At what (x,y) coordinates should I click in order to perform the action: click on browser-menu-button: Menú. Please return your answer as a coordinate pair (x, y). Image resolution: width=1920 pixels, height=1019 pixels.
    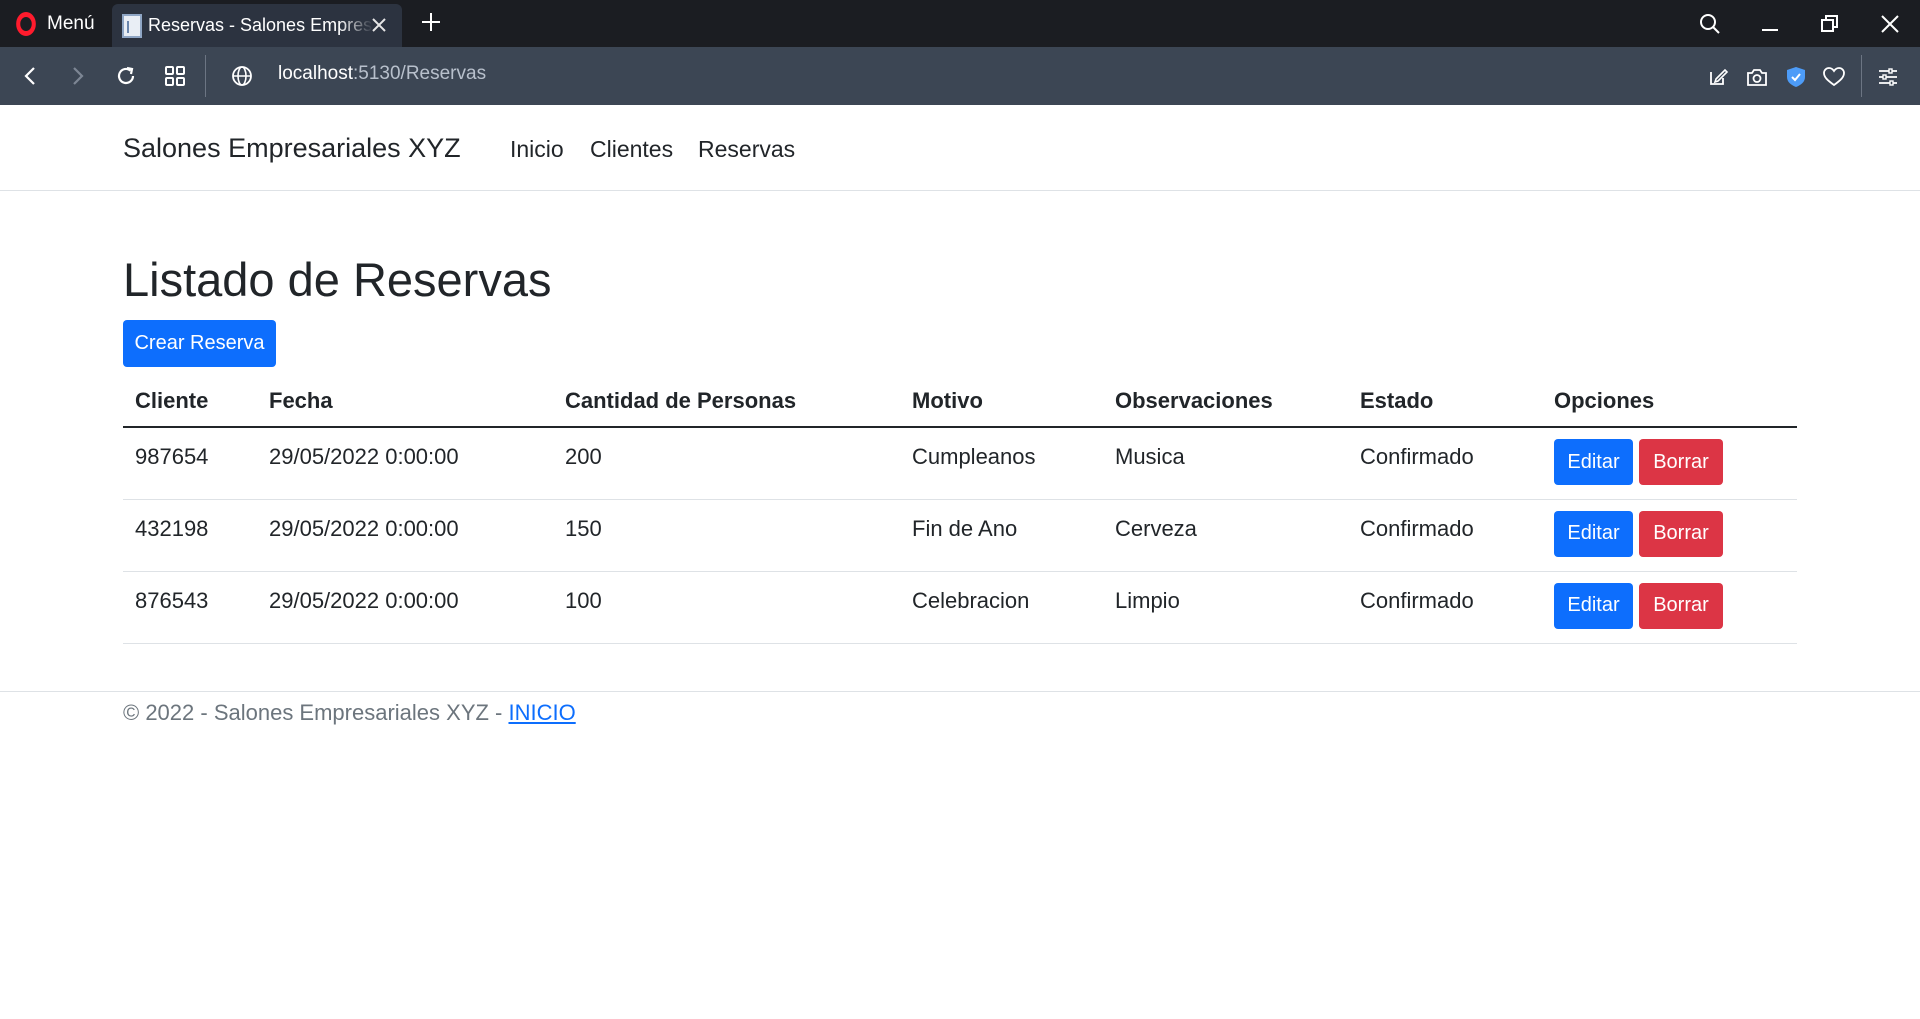
    Looking at the image, I should click on (54, 23).